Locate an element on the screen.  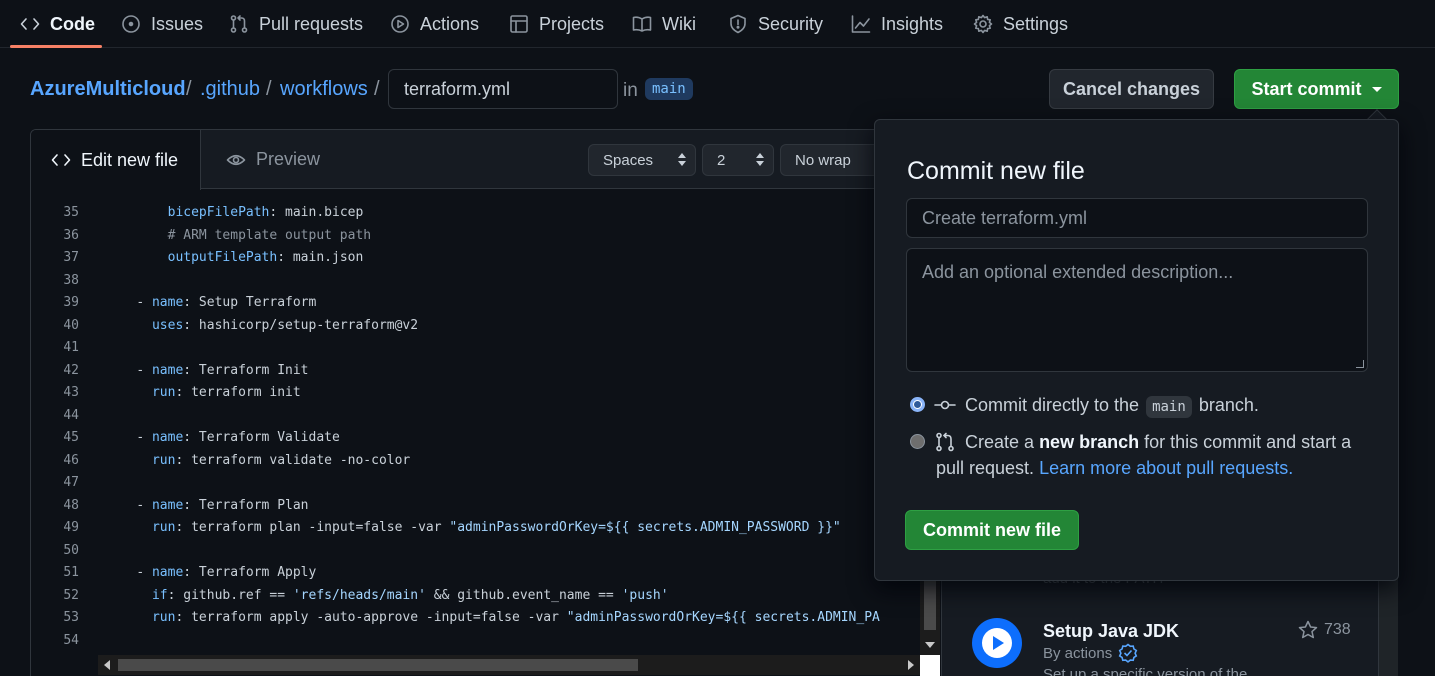
cancel-changes-button: Cancel changes is located at coordinates (1131, 89).